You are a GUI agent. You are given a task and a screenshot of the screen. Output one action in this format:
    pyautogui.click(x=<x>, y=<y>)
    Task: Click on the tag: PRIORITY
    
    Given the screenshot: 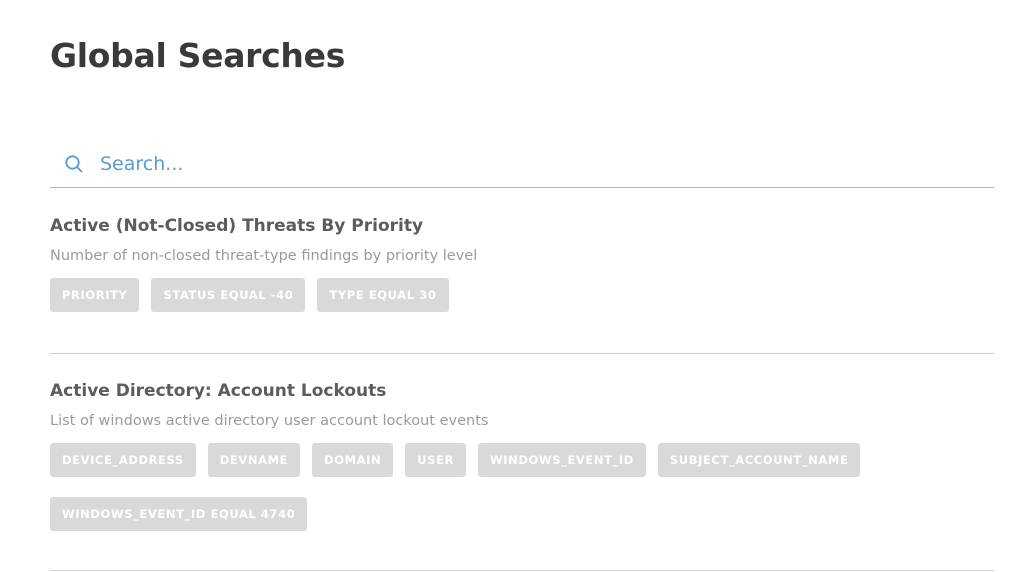 What is the action you would take?
    pyautogui.click(x=95, y=295)
    